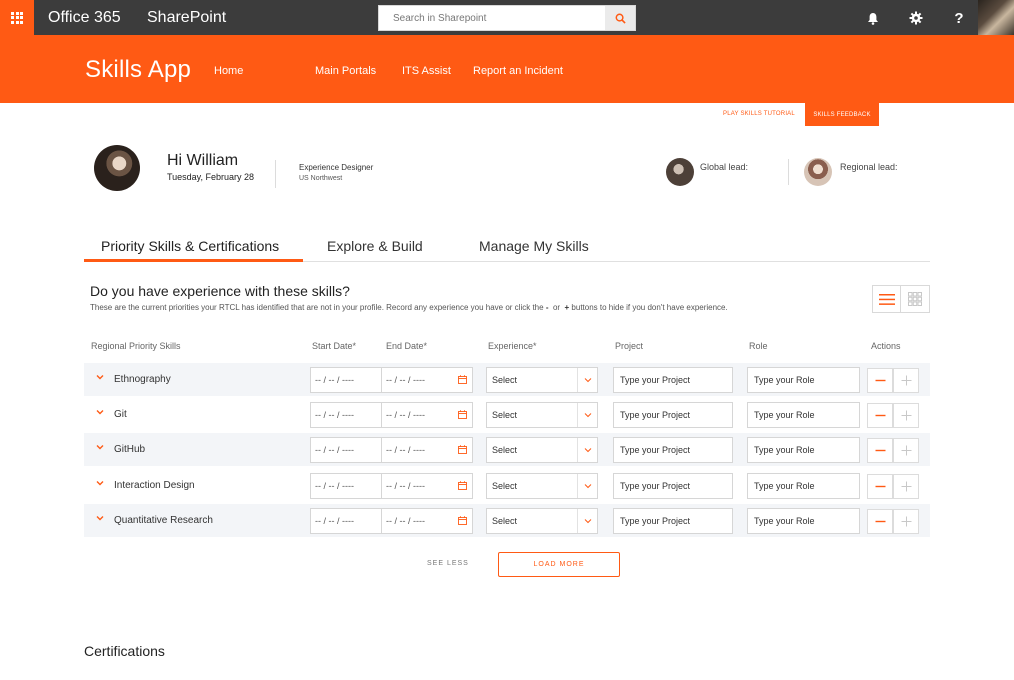 This screenshot has height=680, width=1014. What do you see at coordinates (518, 71) in the screenshot?
I see `nav-report-incident: Report an Incident` at bounding box center [518, 71].